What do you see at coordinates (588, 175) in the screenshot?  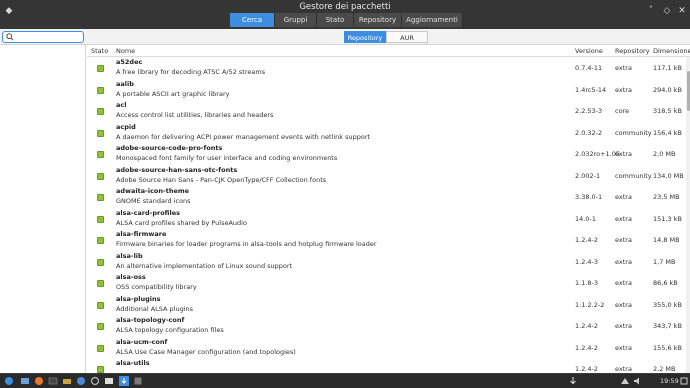 I see `package-version: 2.002-1` at bounding box center [588, 175].